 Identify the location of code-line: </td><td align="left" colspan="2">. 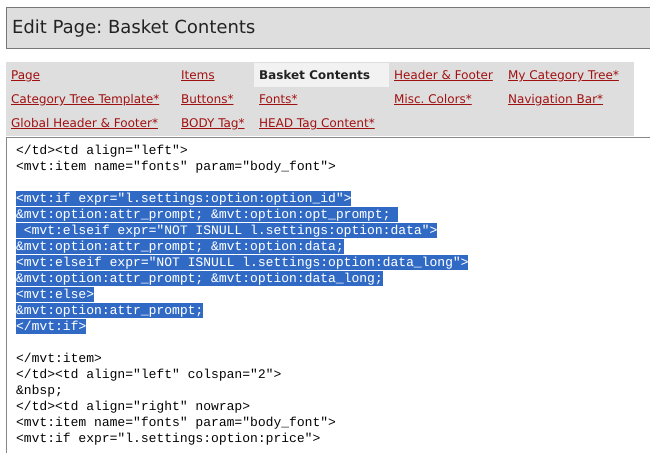
(149, 374).